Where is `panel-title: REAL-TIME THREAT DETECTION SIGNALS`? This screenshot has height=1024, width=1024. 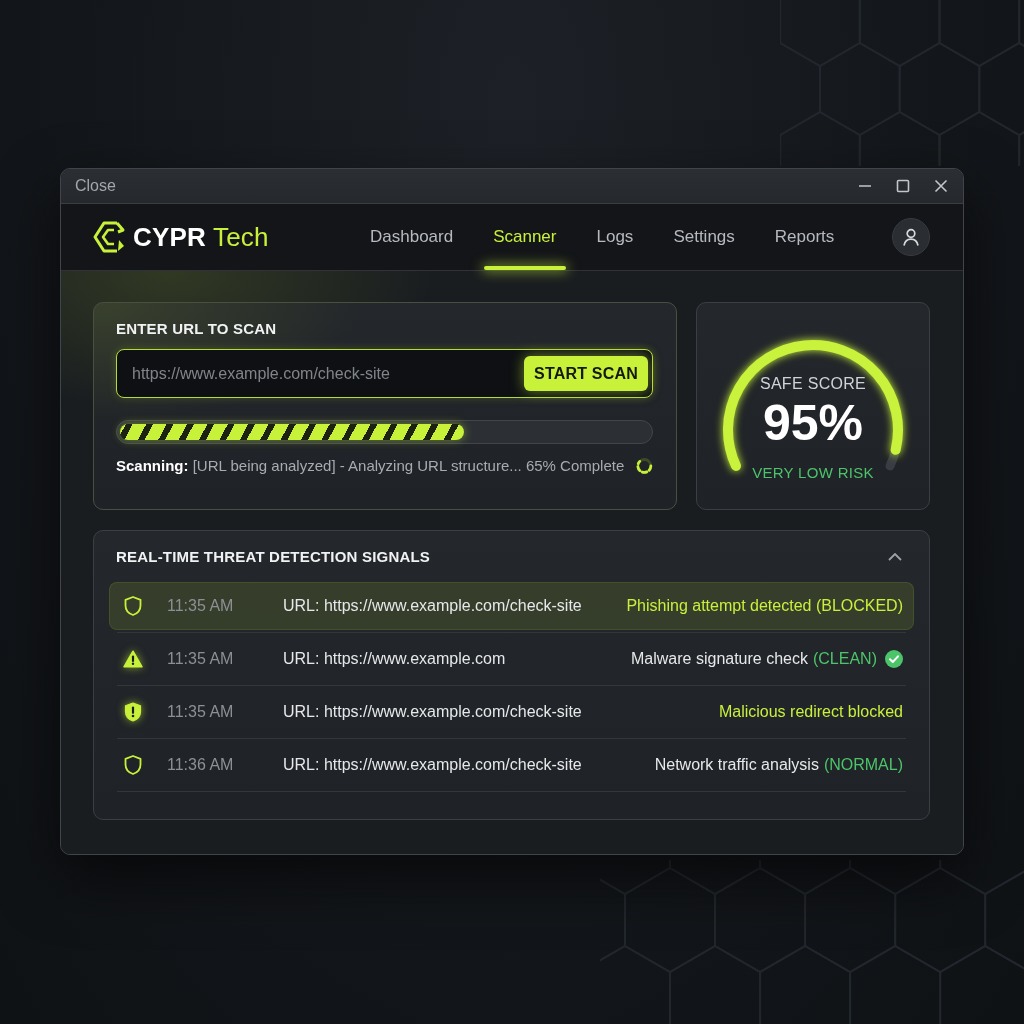 panel-title: REAL-TIME THREAT DETECTION SIGNALS is located at coordinates (273, 556).